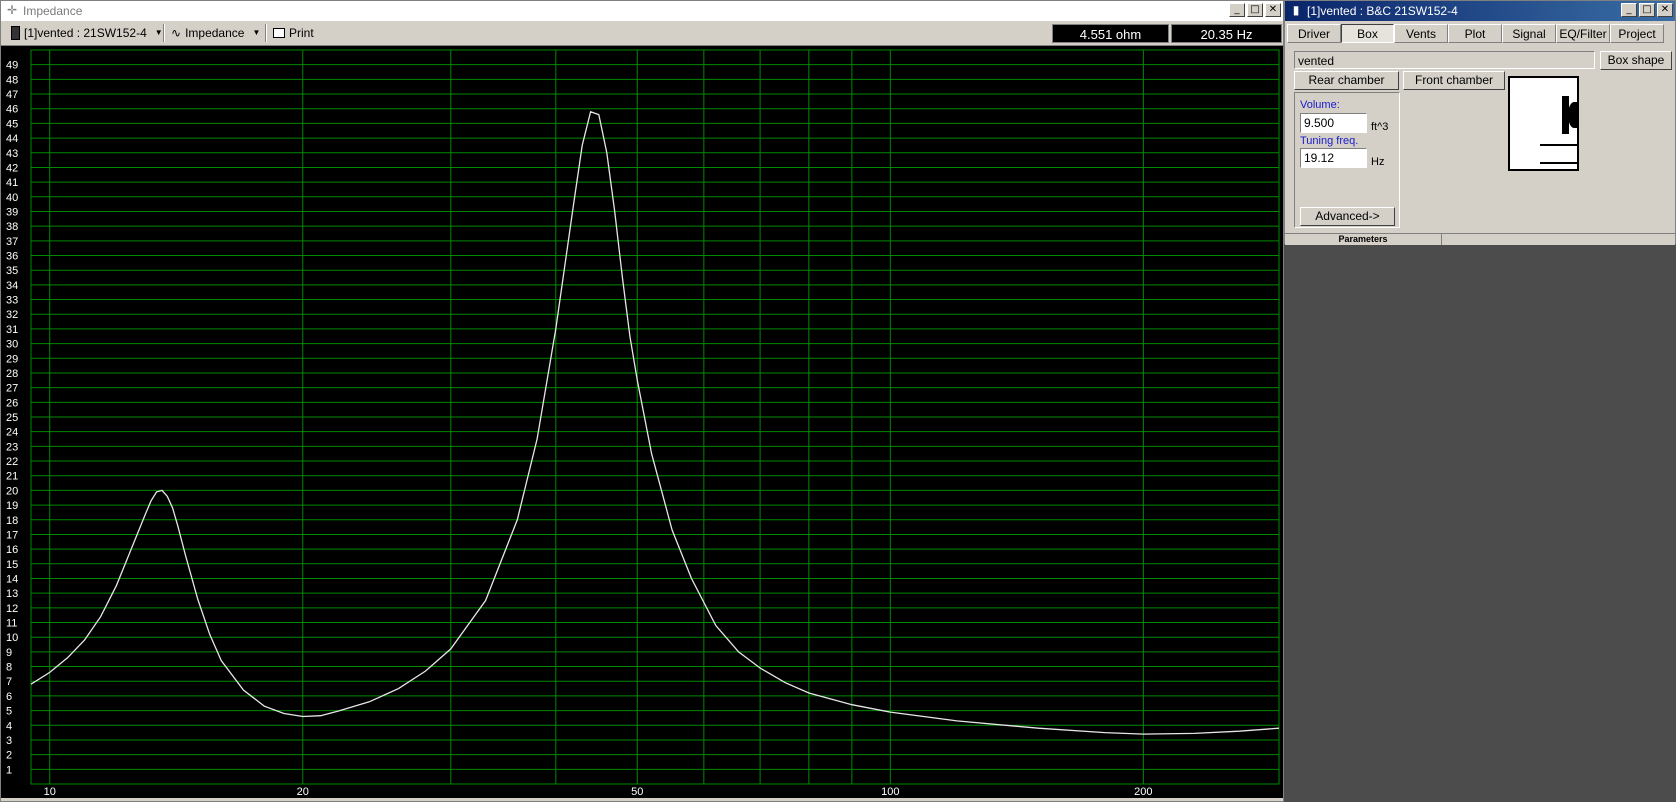 Image resolution: width=1676 pixels, height=802 pixels. What do you see at coordinates (9, 770) in the screenshot?
I see `y-tick-label: 1` at bounding box center [9, 770].